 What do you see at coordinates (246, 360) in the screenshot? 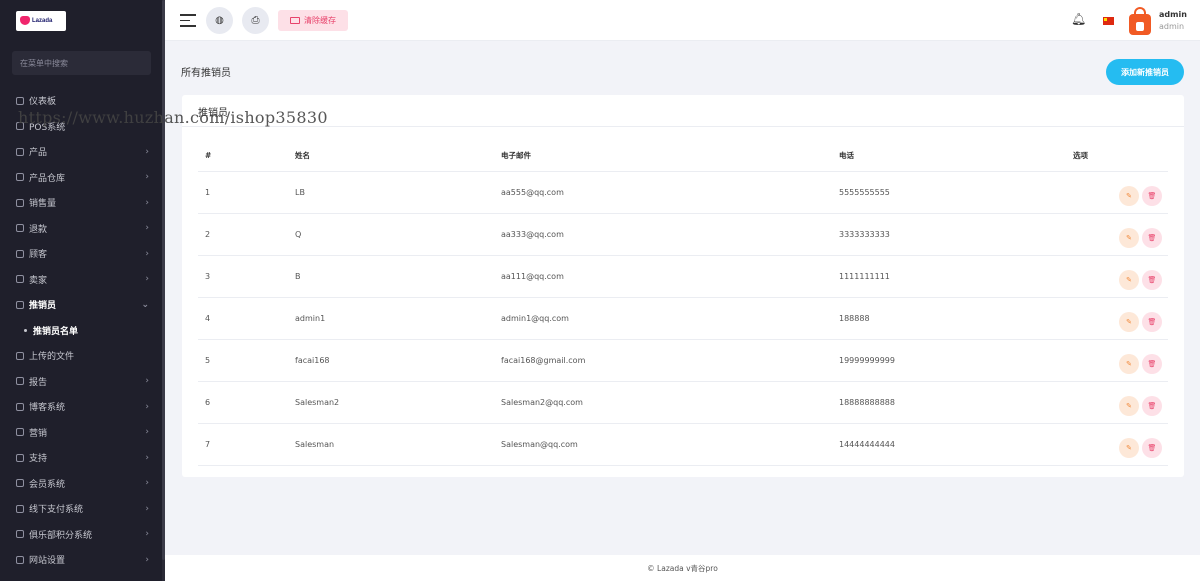
I see `cell-num: 5` at bounding box center [246, 360].